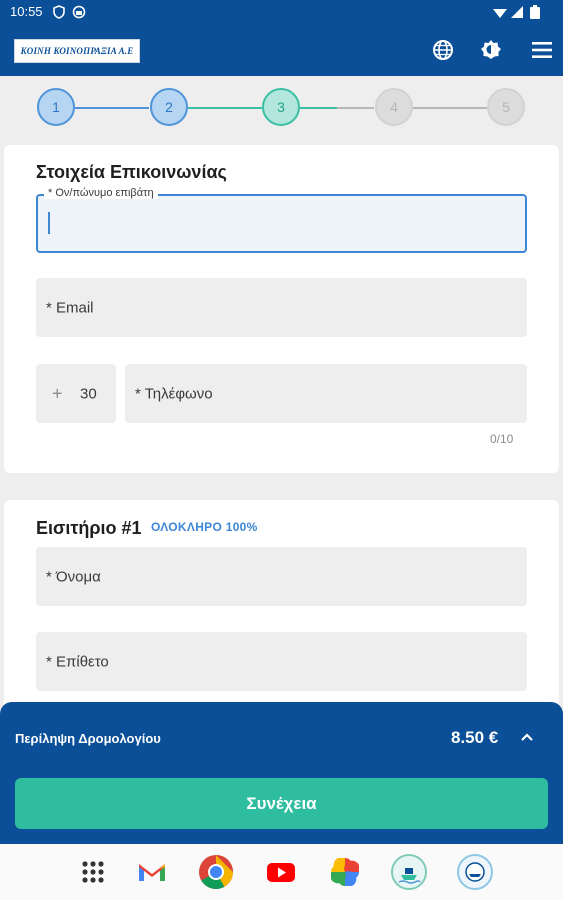  What do you see at coordinates (79, 12) in the screenshot?
I see `sync-icon` at bounding box center [79, 12].